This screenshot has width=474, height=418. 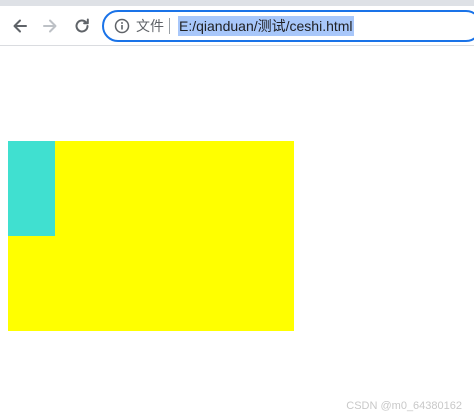 I want to click on security-label: 文件, so click(x=150, y=26).